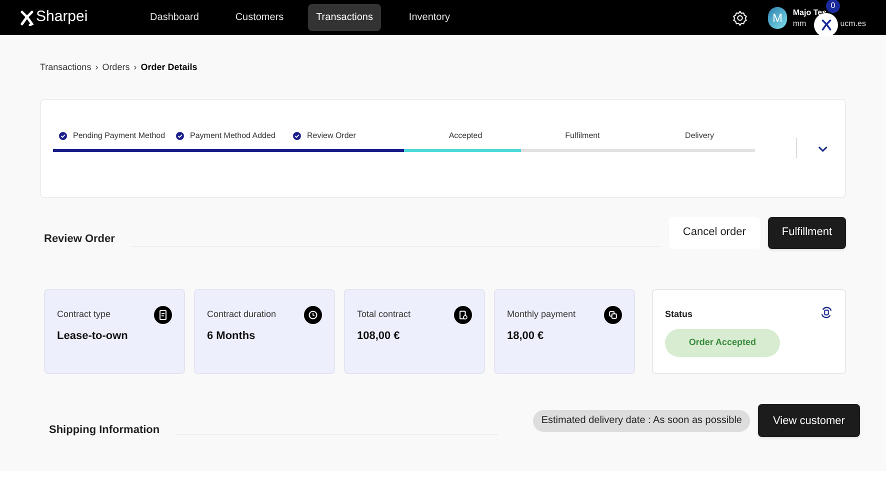 This screenshot has height=498, width=886. I want to click on card-value: 18,00 €, so click(525, 336).